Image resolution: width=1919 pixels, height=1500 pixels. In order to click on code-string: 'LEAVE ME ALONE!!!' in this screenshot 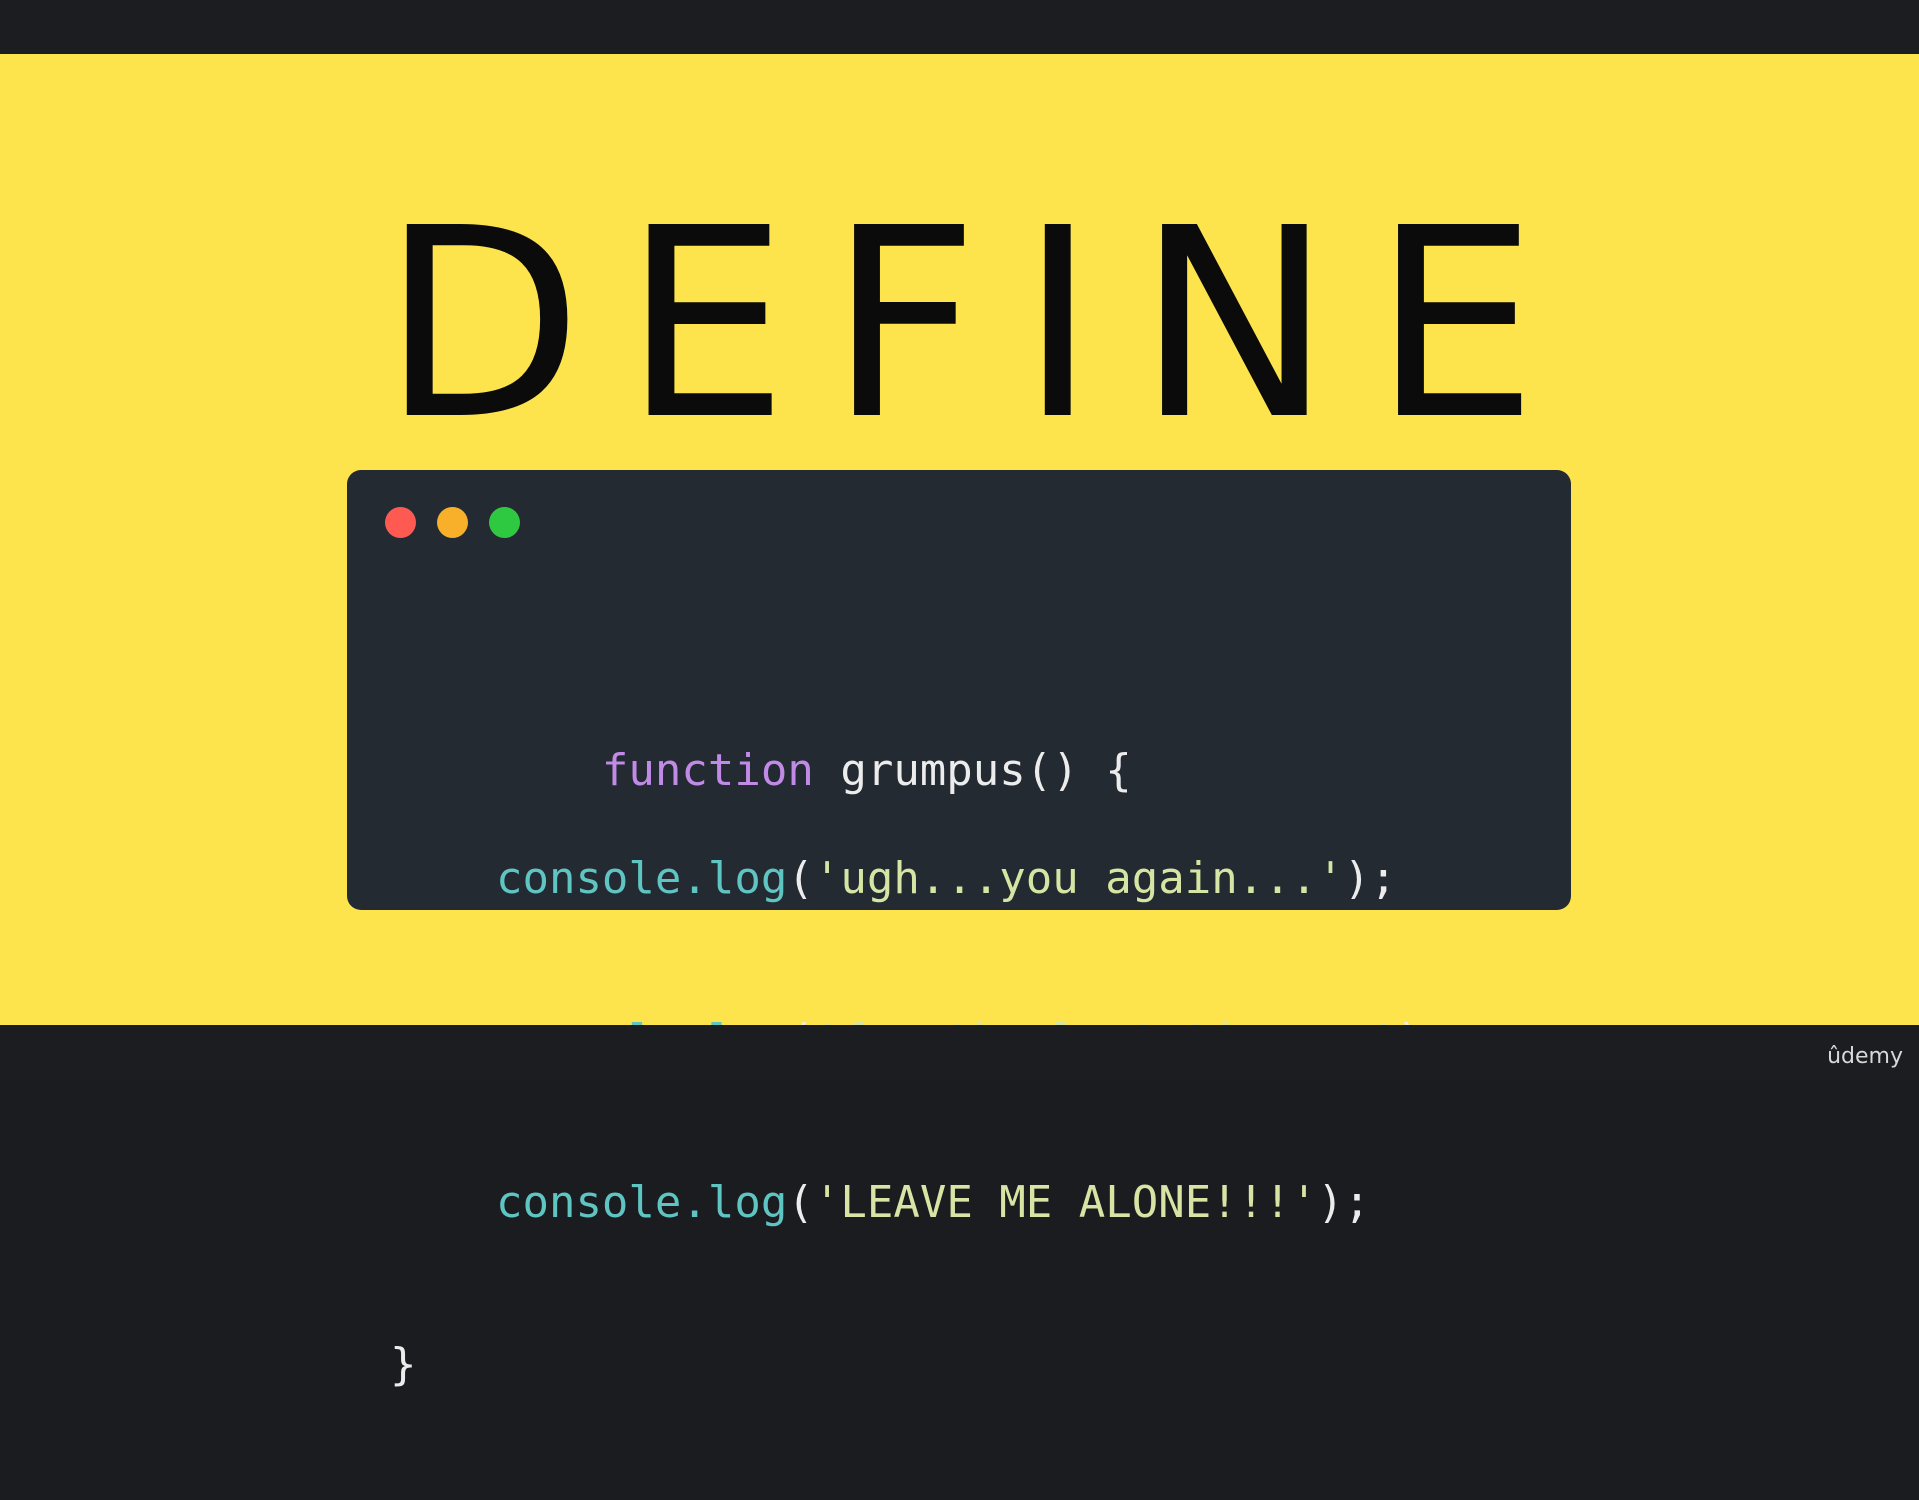, I will do `click(1065, 1202)`.